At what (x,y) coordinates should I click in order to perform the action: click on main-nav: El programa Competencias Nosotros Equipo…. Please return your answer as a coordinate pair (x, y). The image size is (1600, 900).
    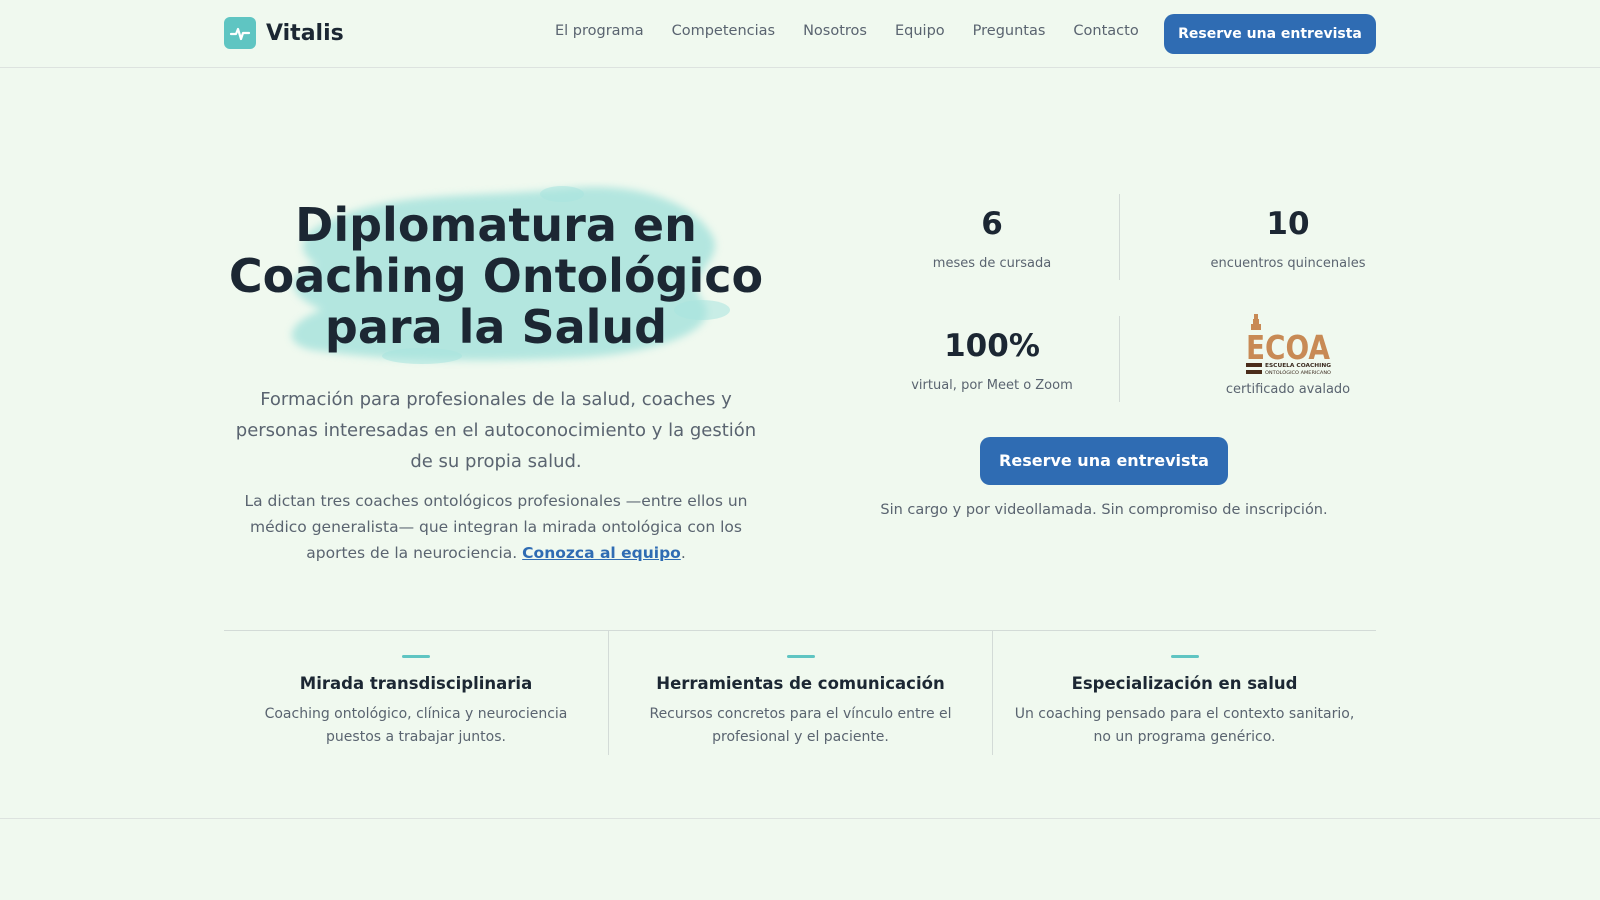
    Looking at the image, I should click on (847, 31).